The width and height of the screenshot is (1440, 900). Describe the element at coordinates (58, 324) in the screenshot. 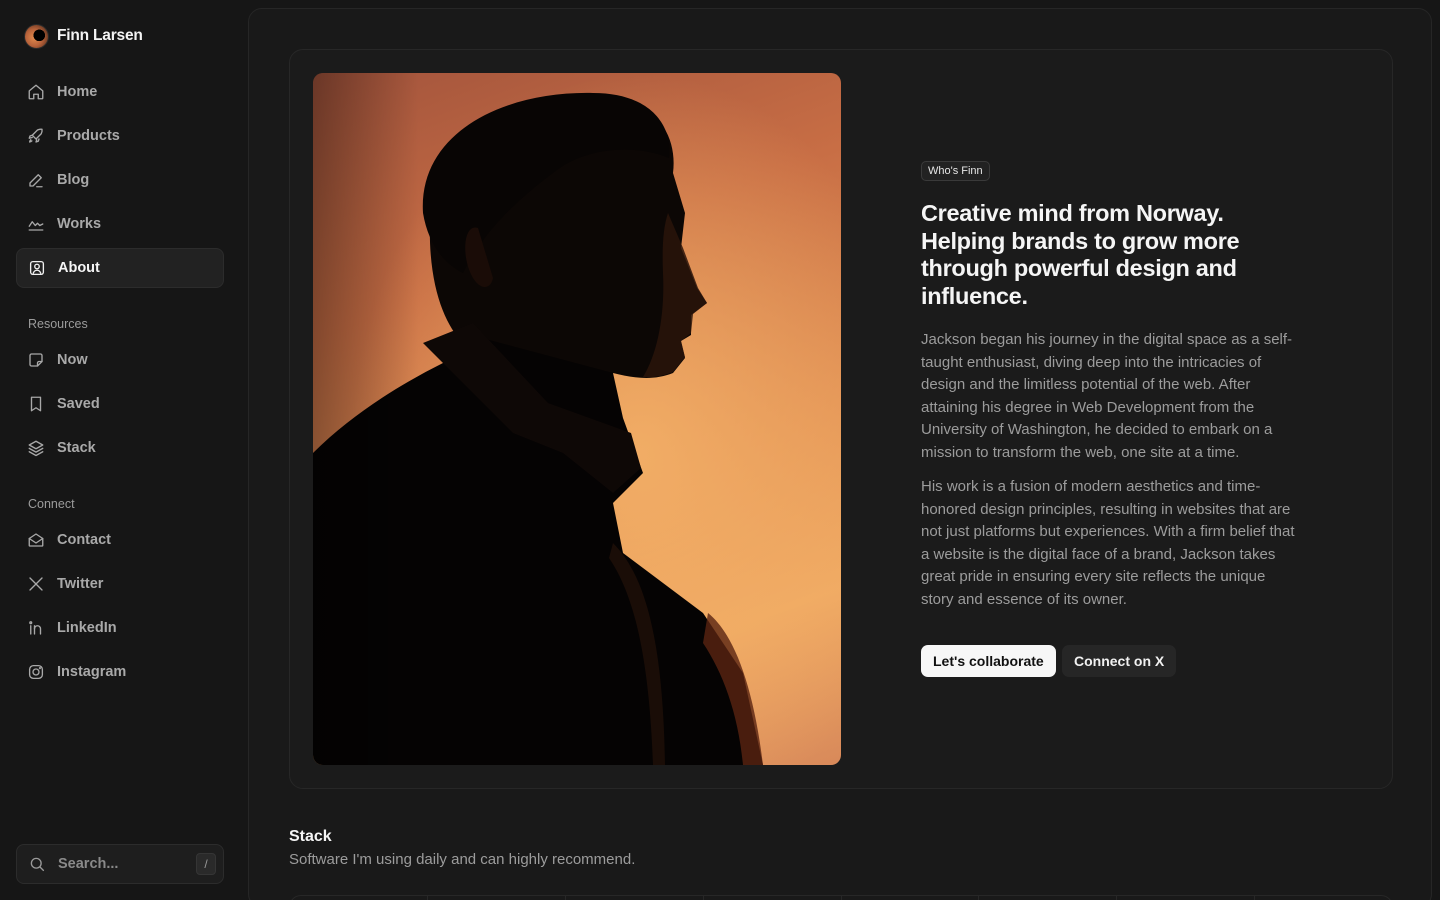

I see `section-label-resources: Resources` at that location.